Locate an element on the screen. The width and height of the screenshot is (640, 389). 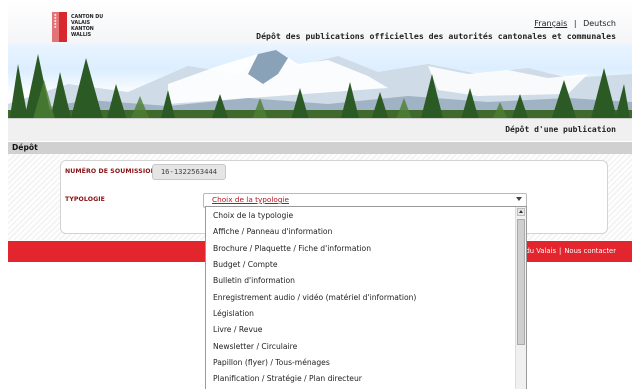
language-switcher: Français | Deutsch is located at coordinates (575, 23).